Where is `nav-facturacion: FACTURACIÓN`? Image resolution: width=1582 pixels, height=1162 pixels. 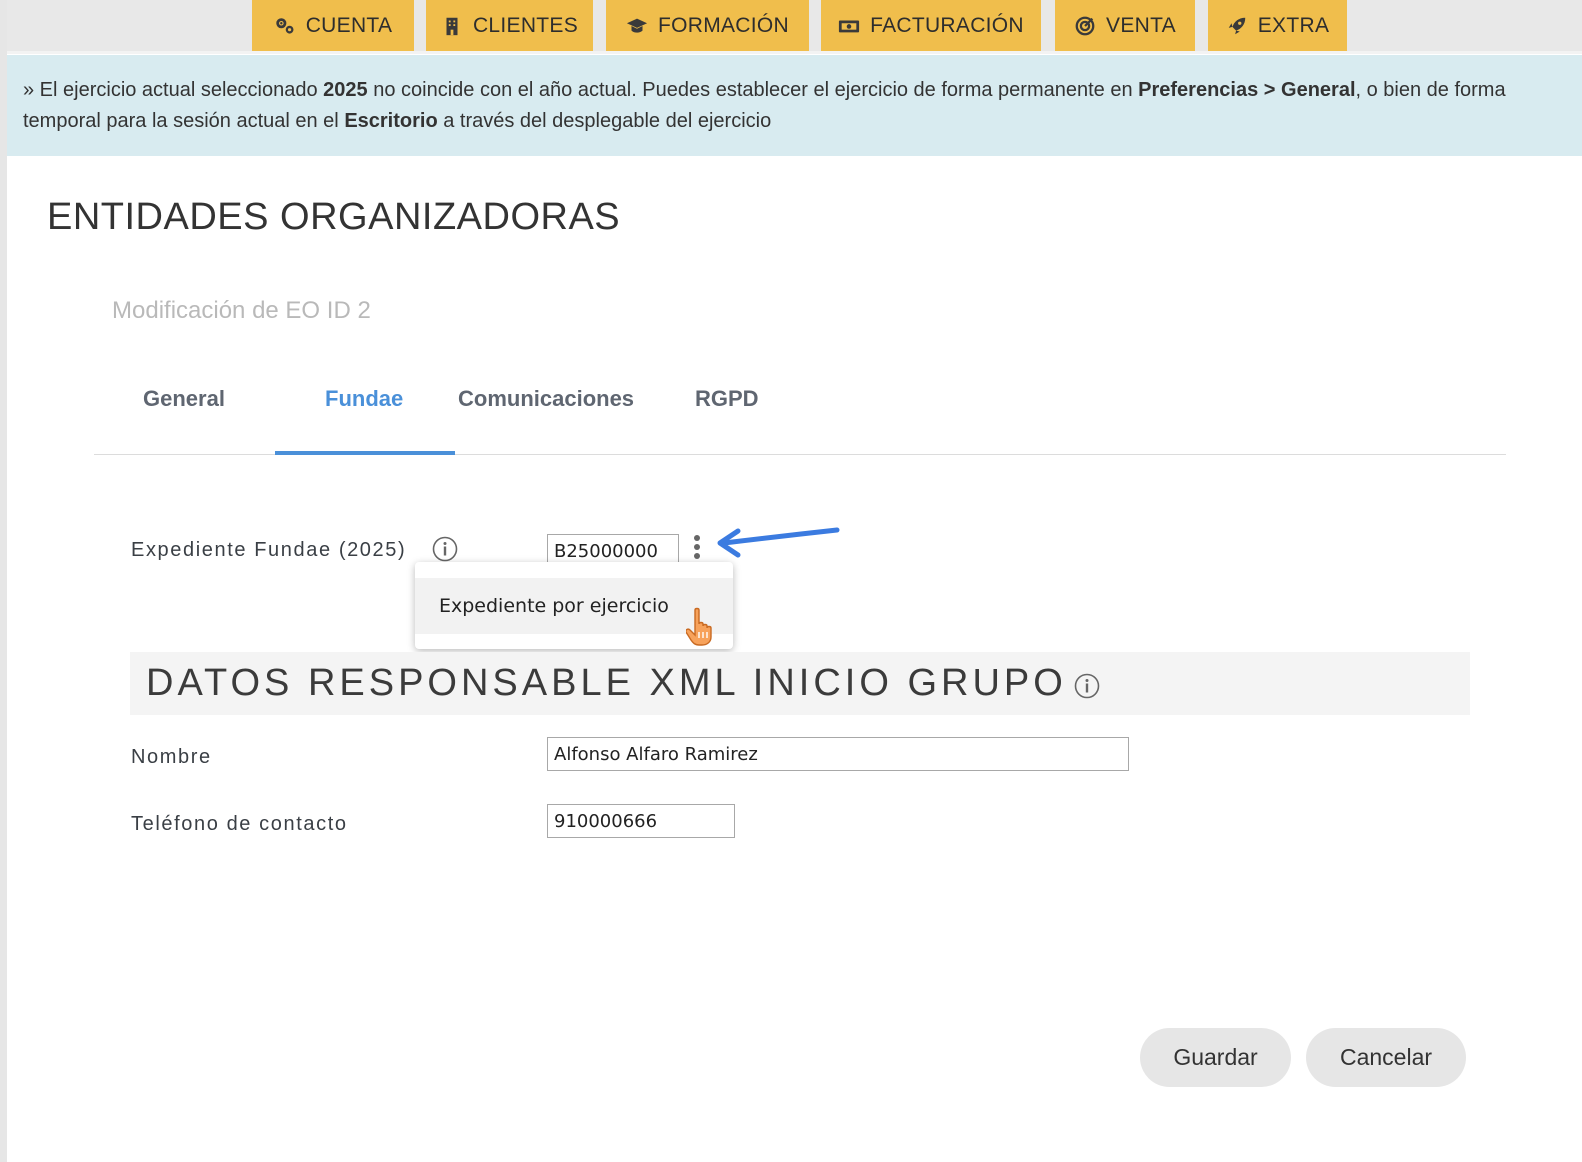
nav-facturacion: FACTURACIÓN is located at coordinates (931, 25).